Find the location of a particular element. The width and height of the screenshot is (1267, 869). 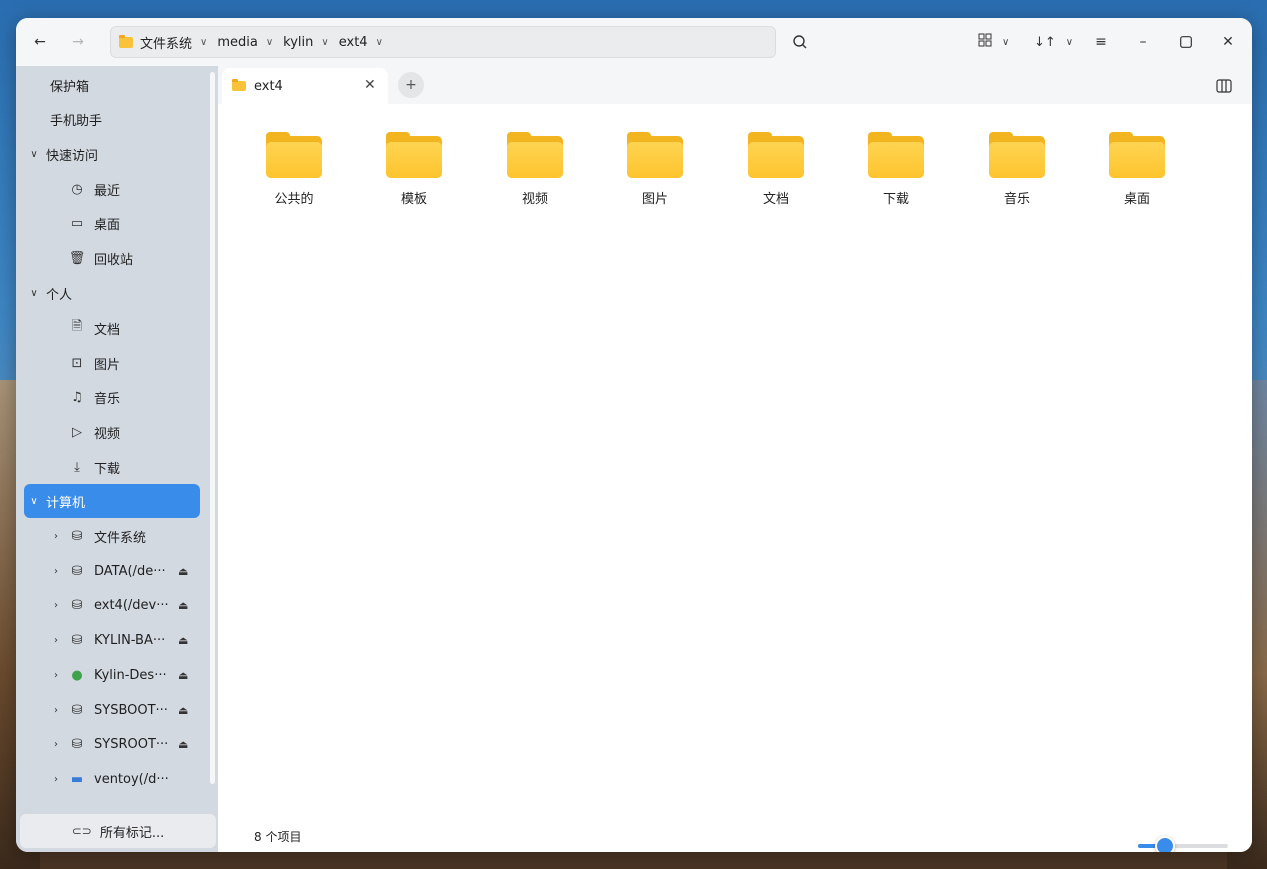

sidebar-item-kylin-desktop: › ● Kylin-Des··· ⏏ is located at coordinates (133, 675).